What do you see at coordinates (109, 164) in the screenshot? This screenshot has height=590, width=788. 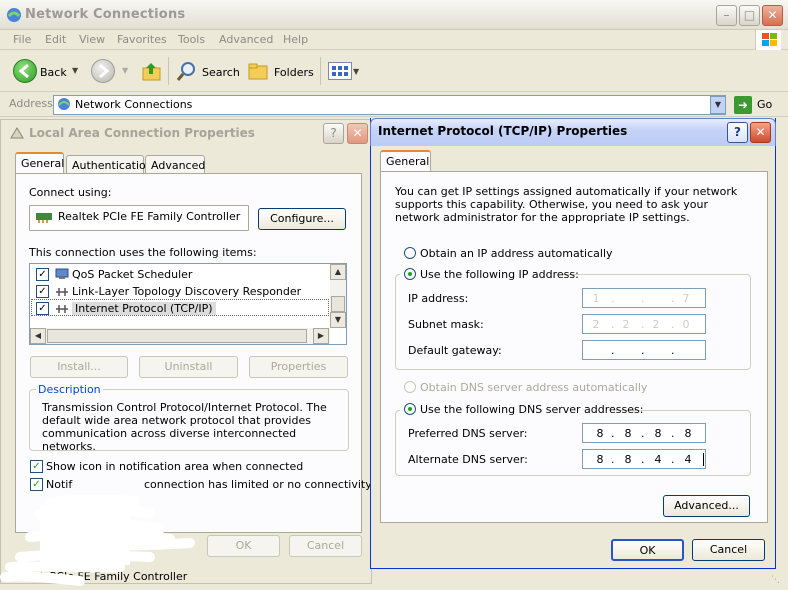 I see `tab-authentication: Authentication` at bounding box center [109, 164].